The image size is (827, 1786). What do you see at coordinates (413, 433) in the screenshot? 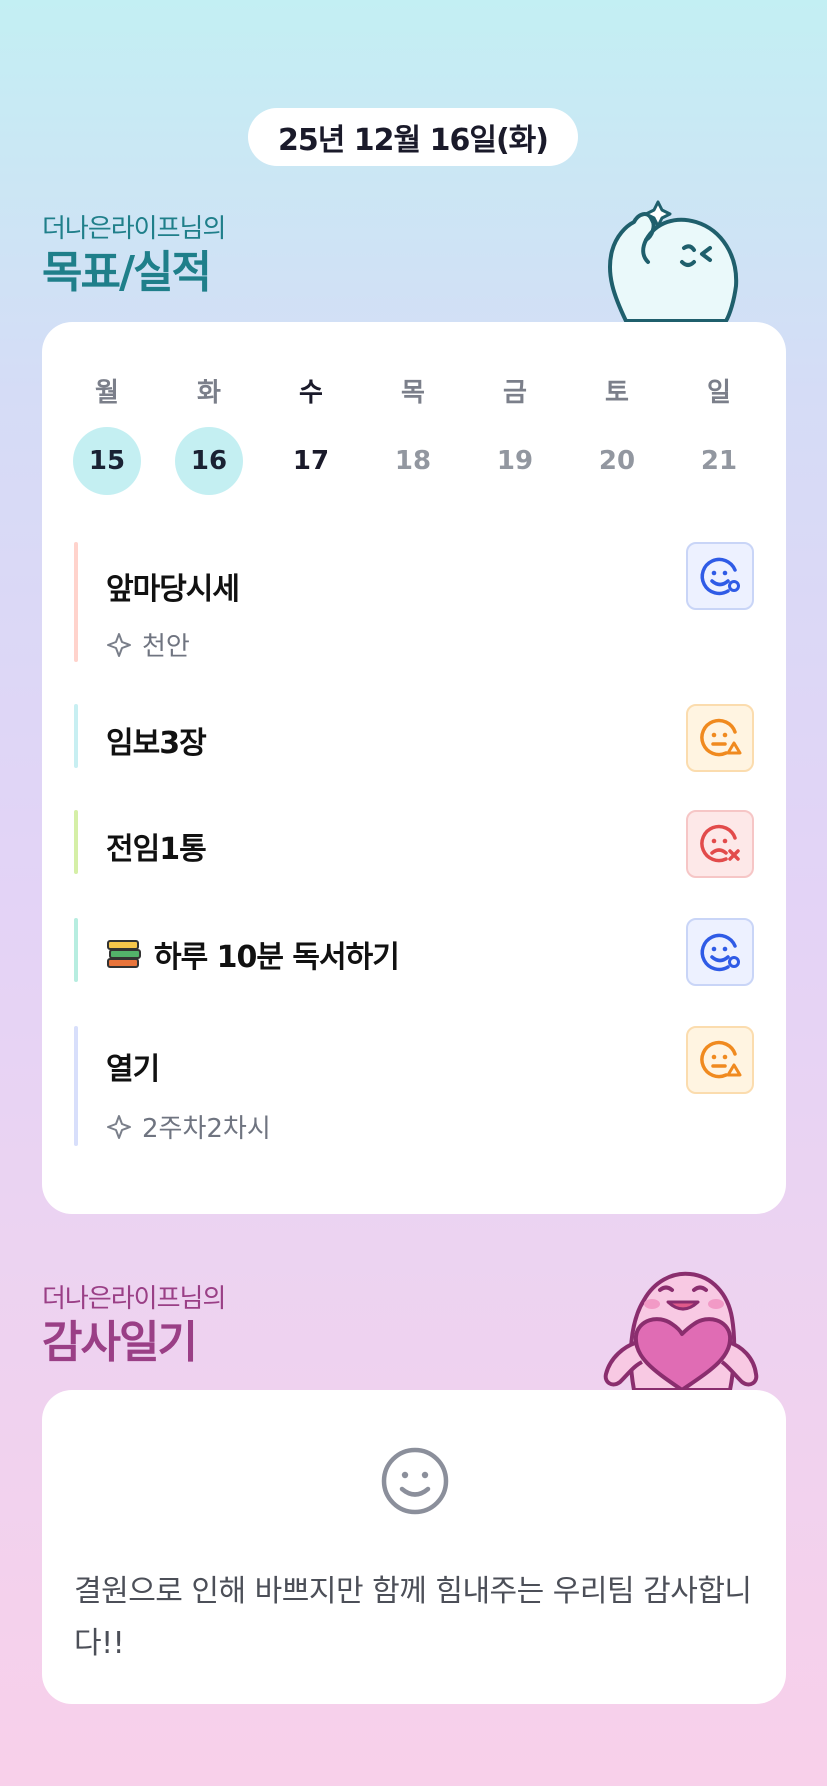
I see `day-thu: 목 18` at bounding box center [413, 433].